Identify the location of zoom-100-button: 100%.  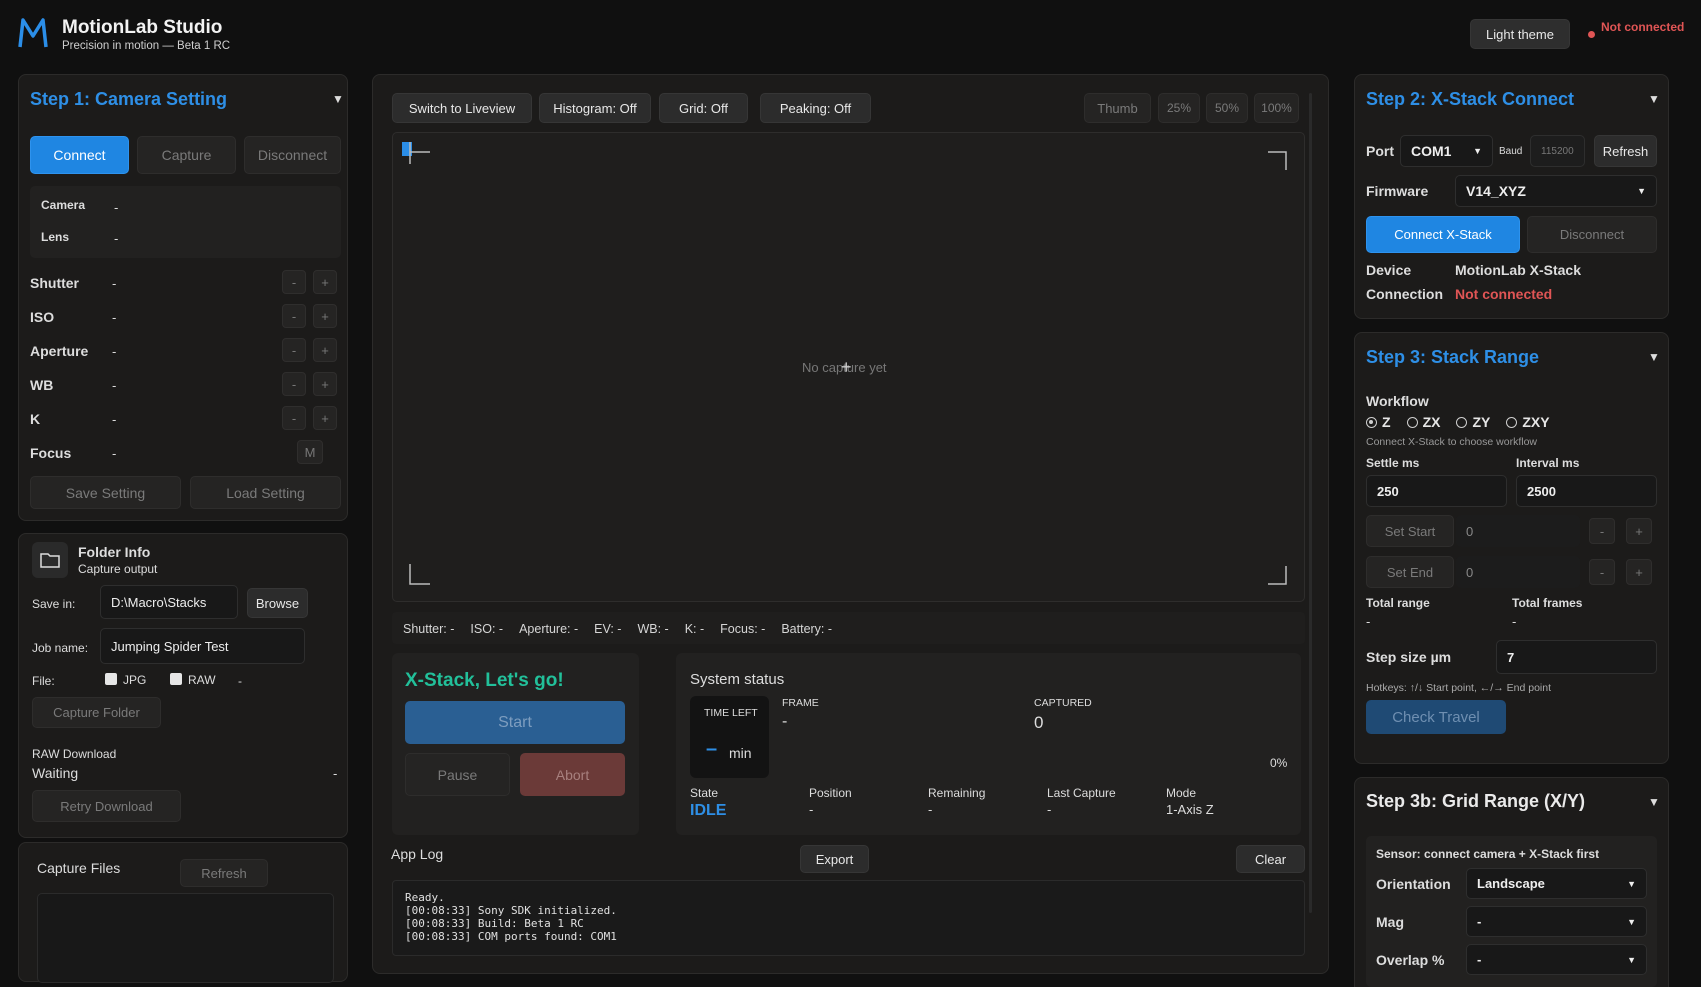
(1276, 108).